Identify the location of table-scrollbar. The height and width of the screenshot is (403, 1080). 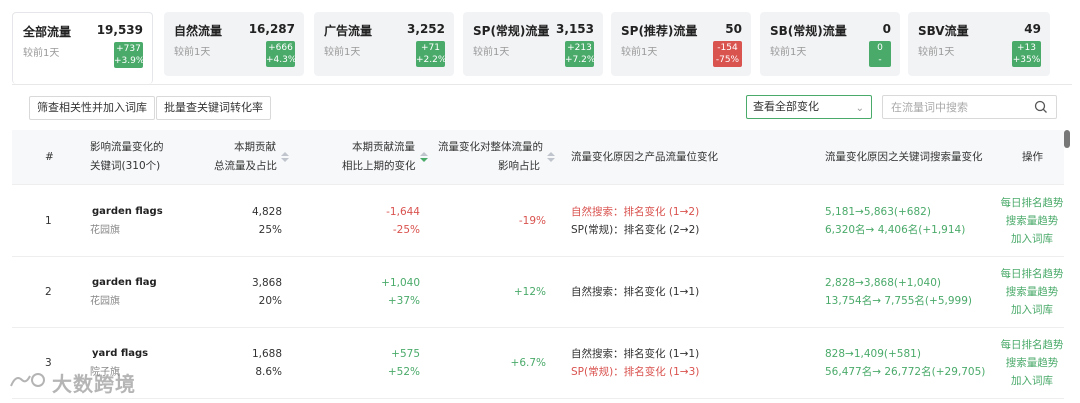
(1067, 139).